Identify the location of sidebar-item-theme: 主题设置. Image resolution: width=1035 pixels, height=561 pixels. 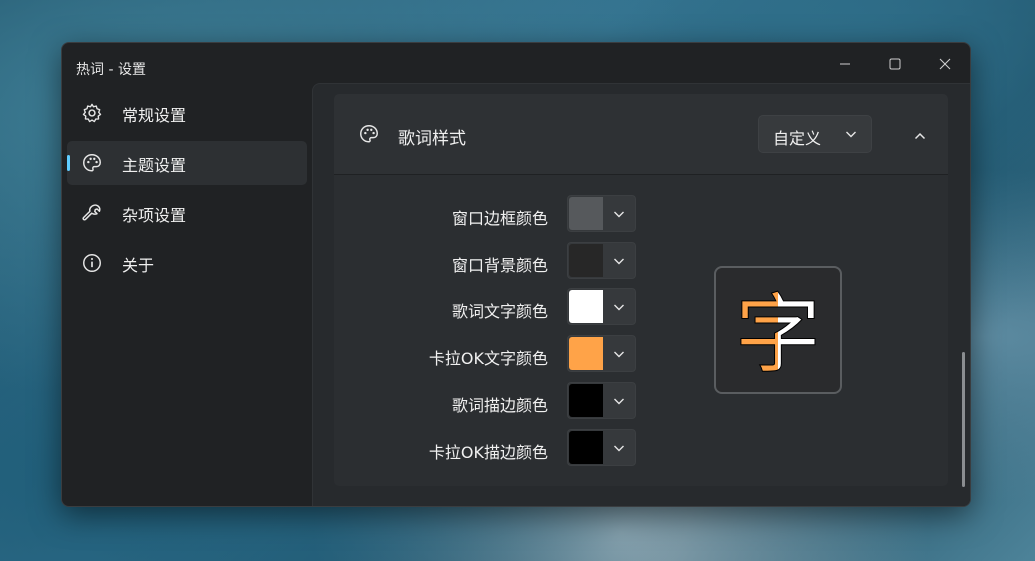
(187, 163).